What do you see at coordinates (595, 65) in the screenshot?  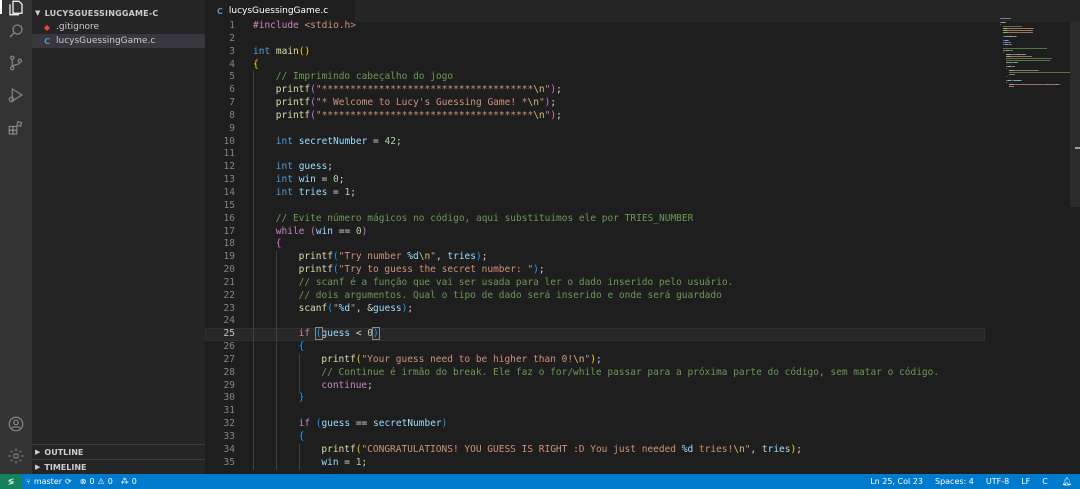 I see `code-line: 4{` at bounding box center [595, 65].